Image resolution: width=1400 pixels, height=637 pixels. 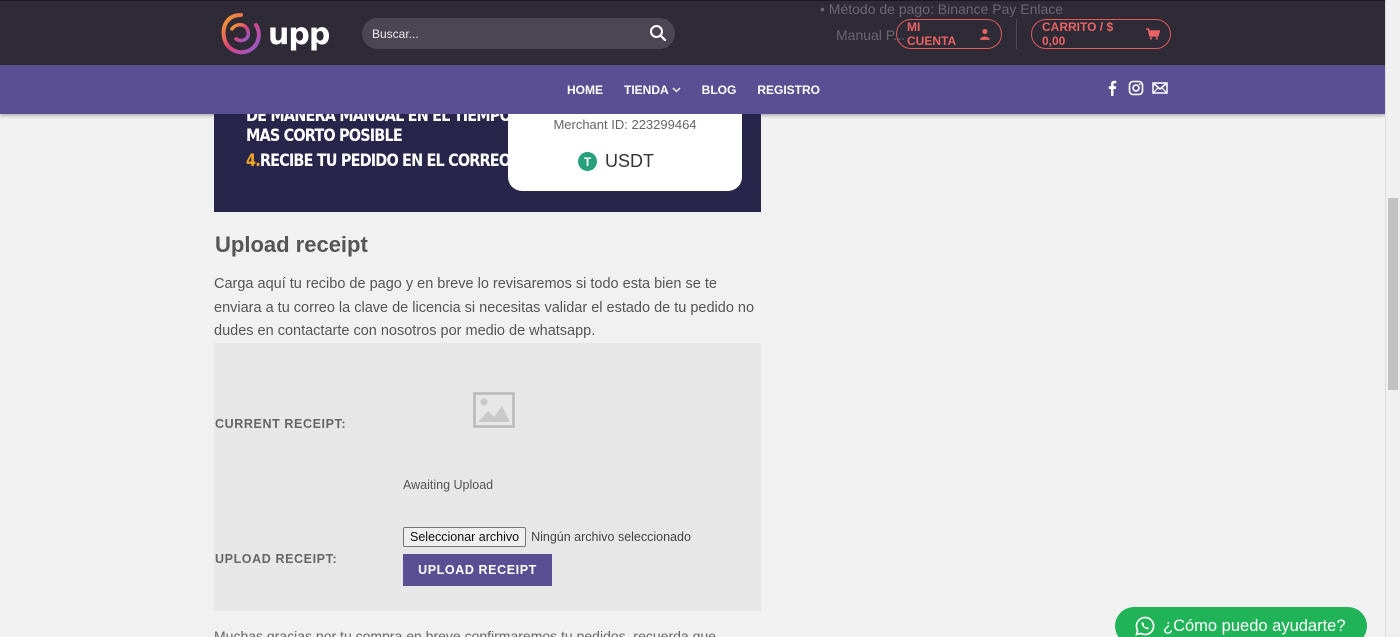 I want to click on cart-label: CARRITO / $ 0,00, so click(x=1078, y=34).